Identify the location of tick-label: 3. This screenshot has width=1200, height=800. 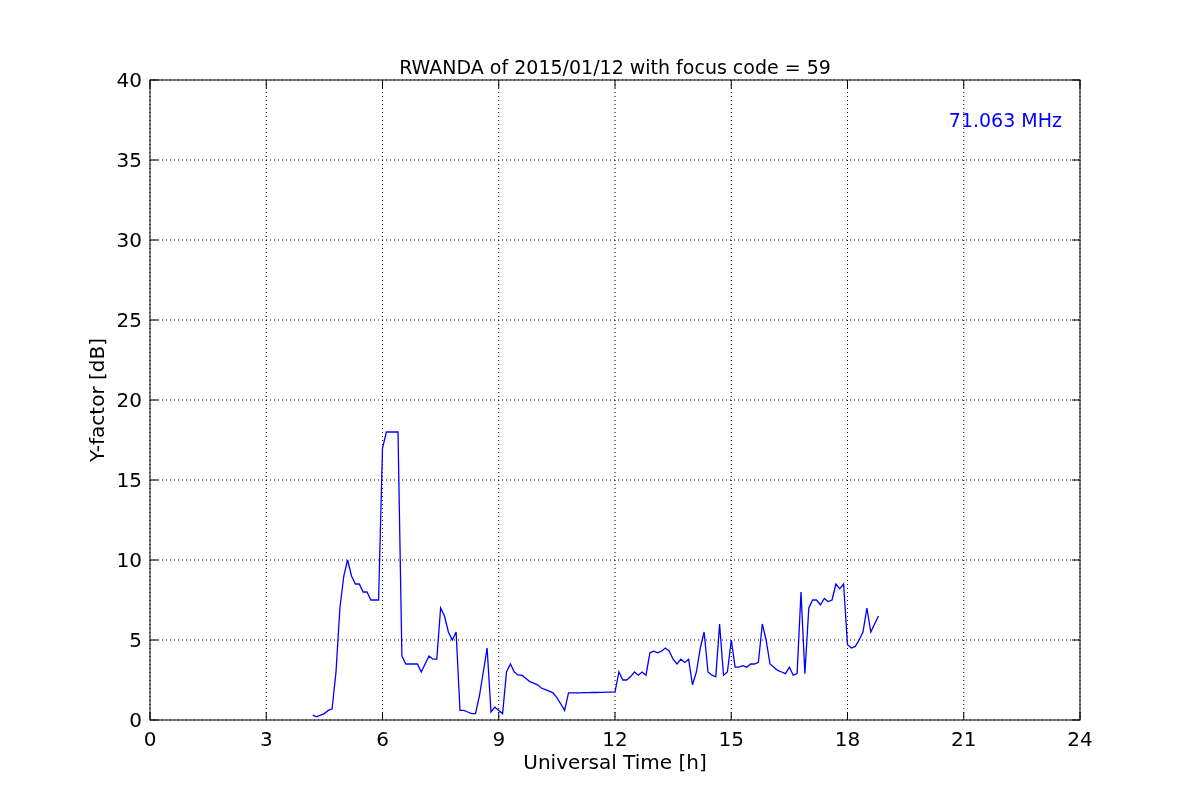
(266, 739).